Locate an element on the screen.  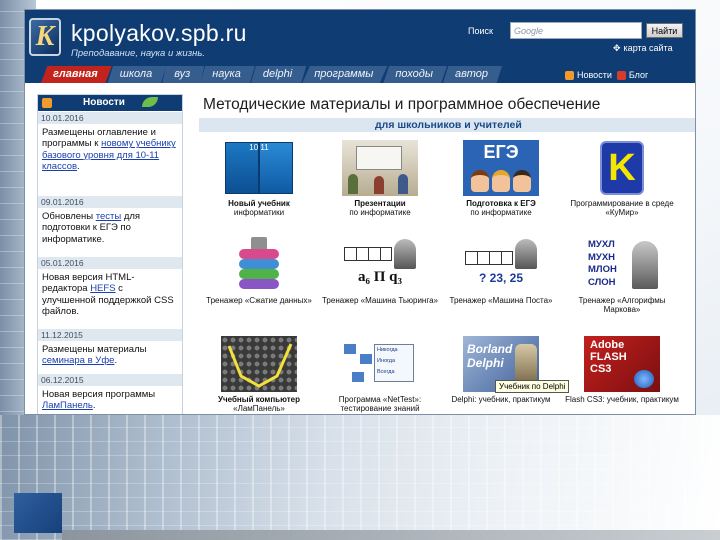
tile-caption: Тренажер «Сжатие данных» is located at coordinates (259, 300).